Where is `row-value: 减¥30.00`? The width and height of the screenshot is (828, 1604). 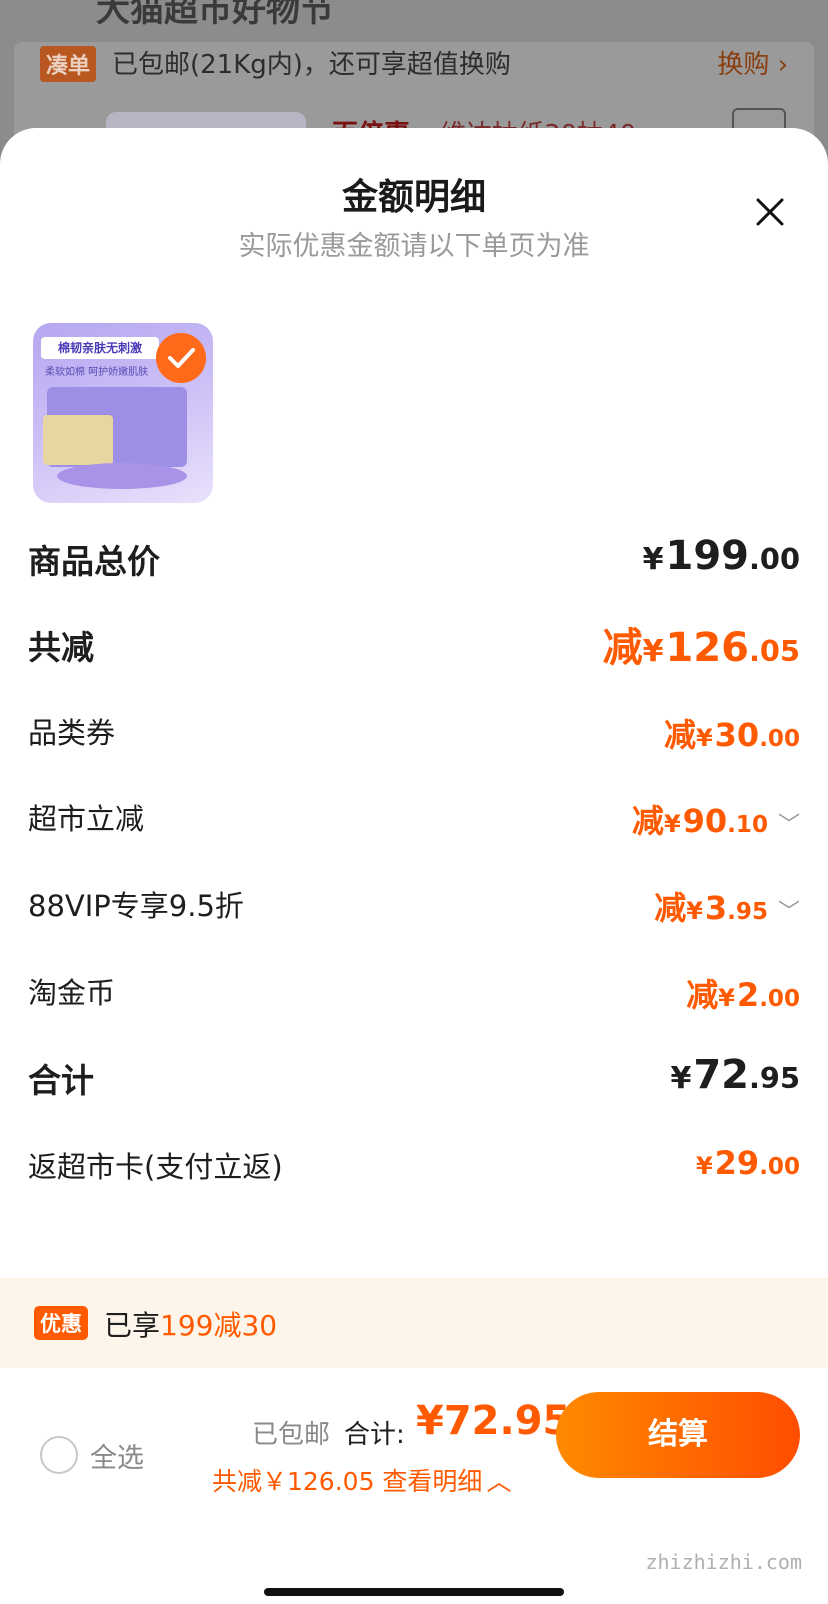 row-value: 减¥30.00 is located at coordinates (731, 735).